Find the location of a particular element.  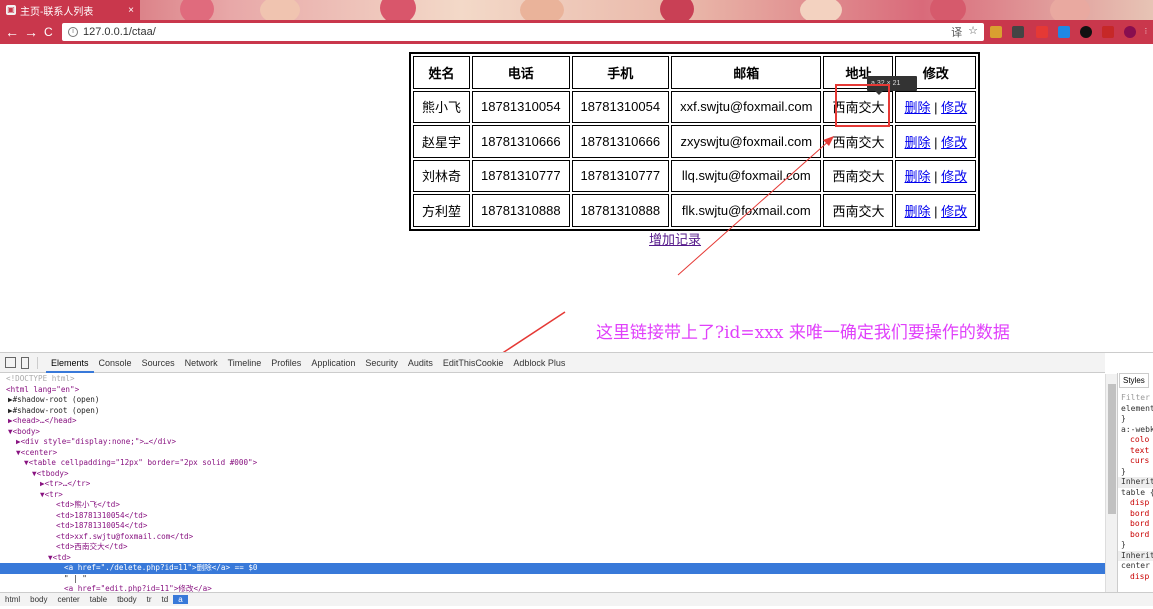

dom-node: <a href="edit.php?id=11">修改</a> is located at coordinates (552, 588).